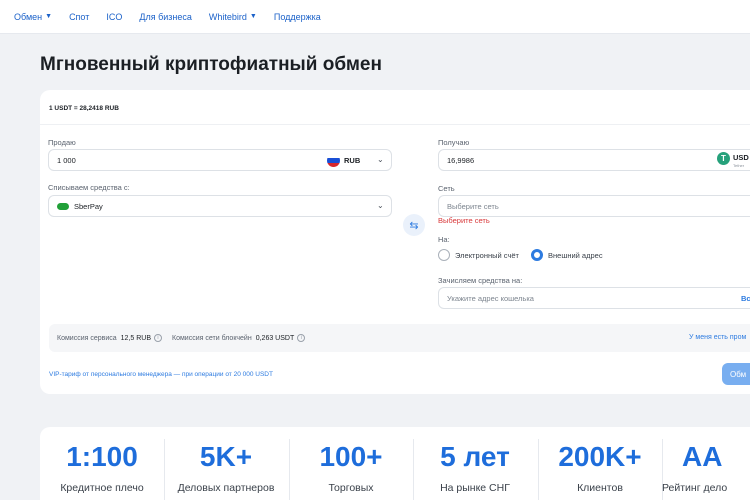  Describe the element at coordinates (84, 108) in the screenshot. I see `exchange-rate: 1 USDT = 28,2418 RUB` at that location.